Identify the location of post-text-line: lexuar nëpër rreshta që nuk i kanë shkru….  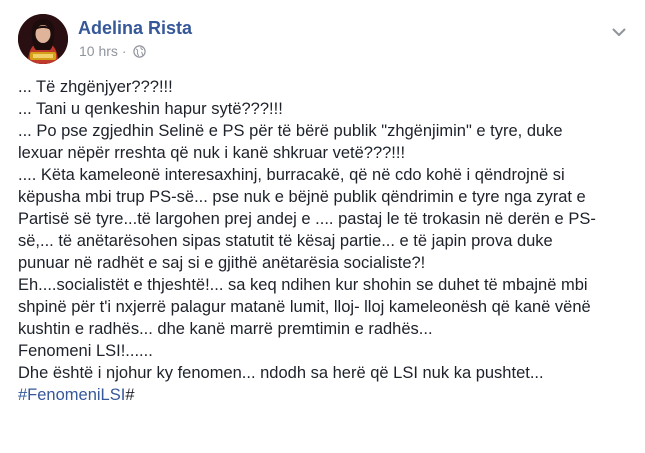
(212, 153).